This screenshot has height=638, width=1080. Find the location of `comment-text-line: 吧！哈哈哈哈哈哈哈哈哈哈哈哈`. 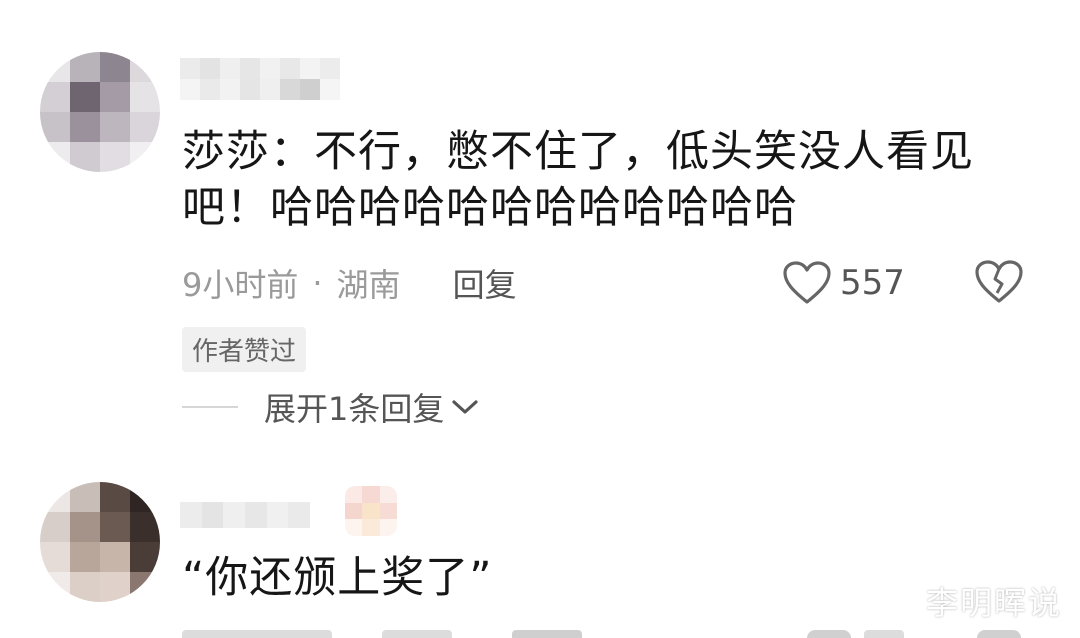

comment-text-line: 吧！哈哈哈哈哈哈哈哈哈哈哈哈 is located at coordinates (490, 208).